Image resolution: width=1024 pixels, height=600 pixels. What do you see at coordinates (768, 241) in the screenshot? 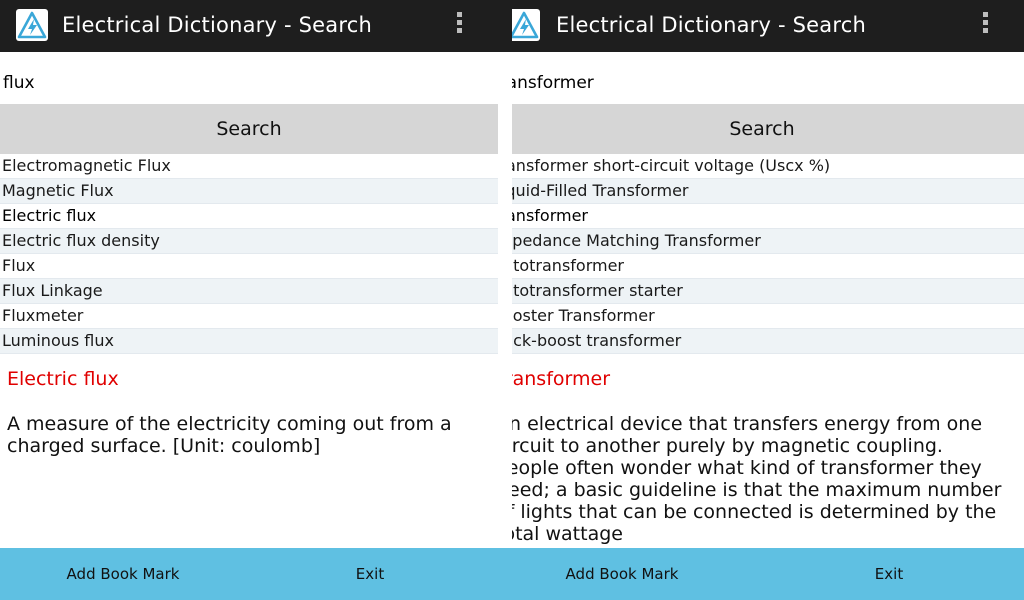
I see `list-item: Impedance Matching Transformer` at bounding box center [768, 241].